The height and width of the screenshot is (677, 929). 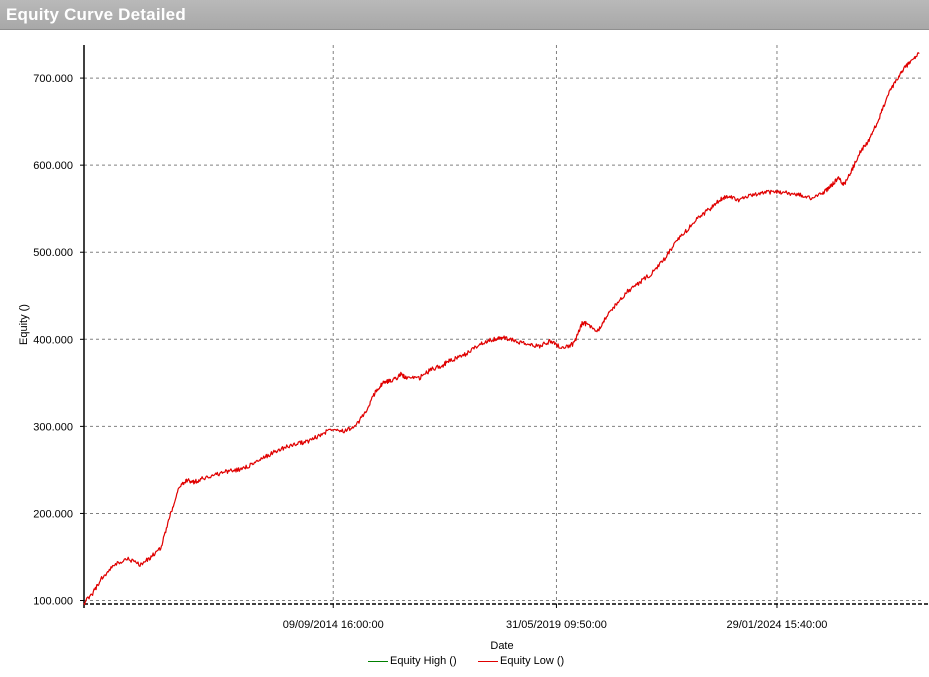 I want to click on y-axis-label: Equity (), so click(x=24, y=324).